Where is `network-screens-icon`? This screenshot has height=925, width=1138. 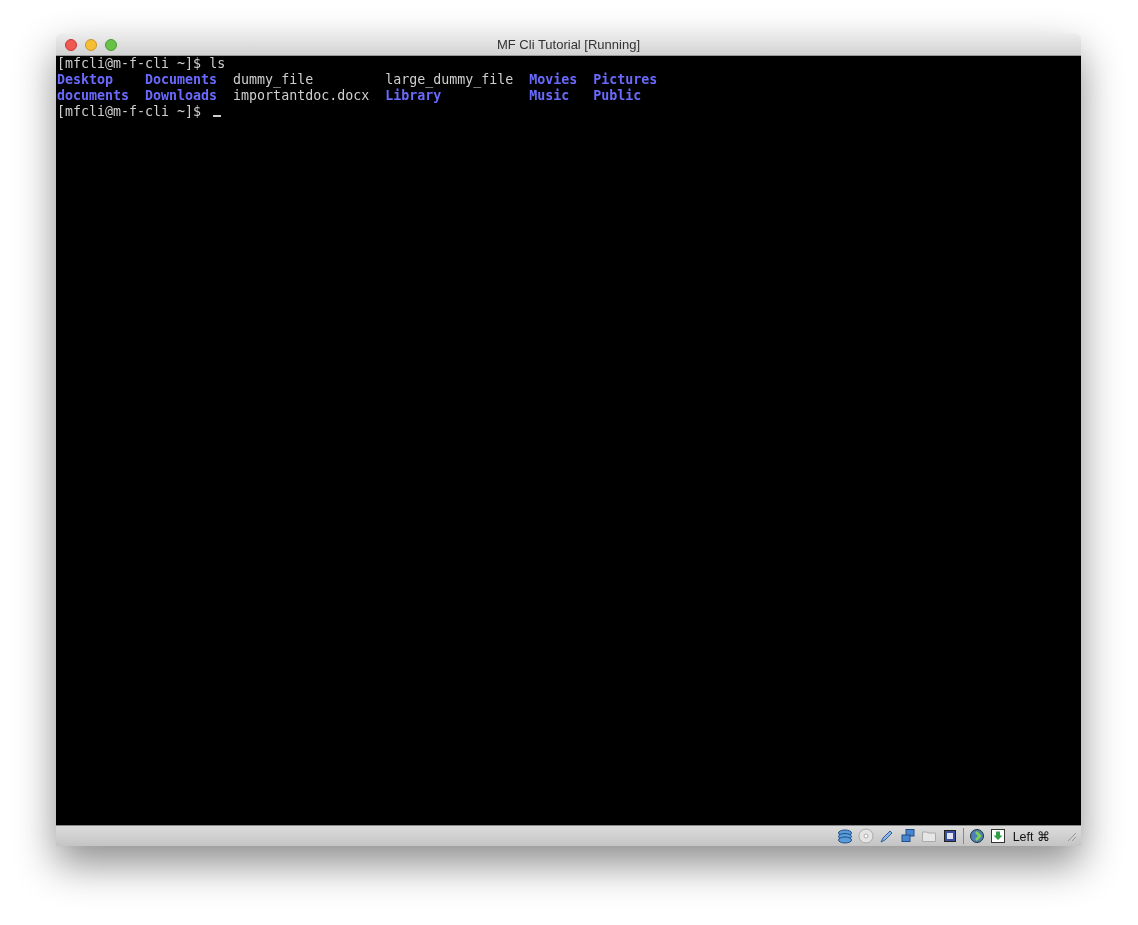 network-screens-icon is located at coordinates (907, 836).